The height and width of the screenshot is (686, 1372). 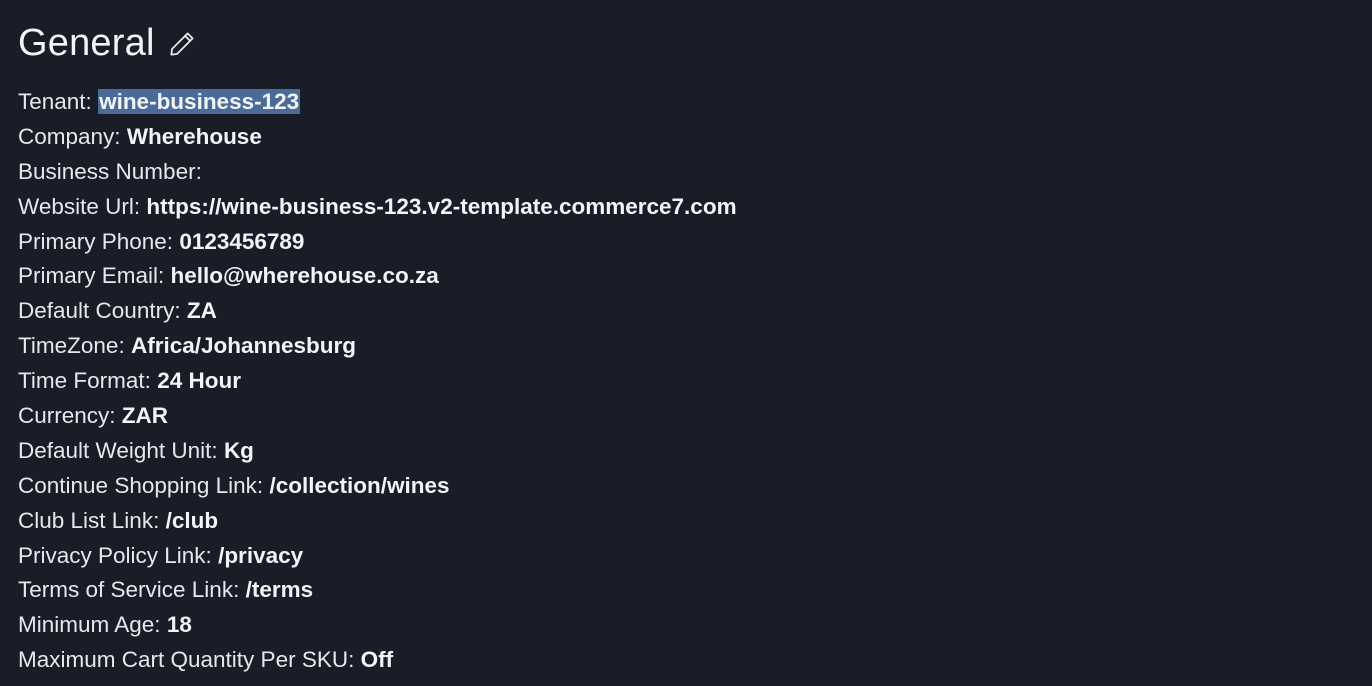 I want to click on field-value: Kg, so click(x=238, y=450).